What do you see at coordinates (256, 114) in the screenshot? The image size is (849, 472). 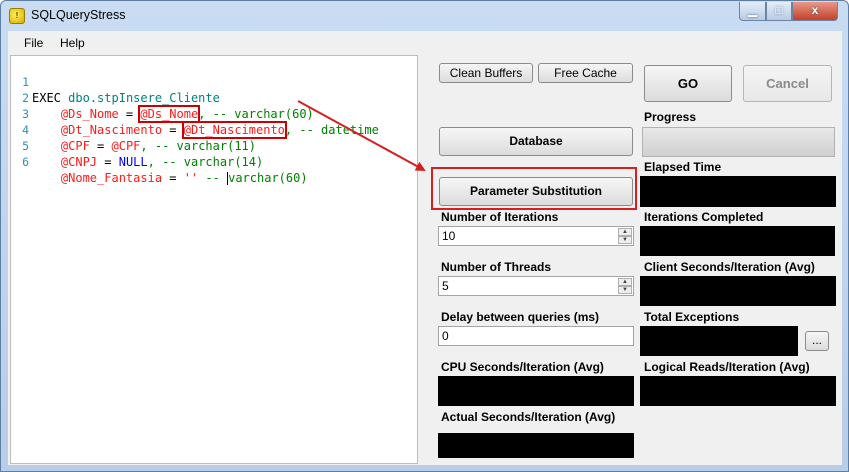 I see `type-comment: , -- varchar(60)` at bounding box center [256, 114].